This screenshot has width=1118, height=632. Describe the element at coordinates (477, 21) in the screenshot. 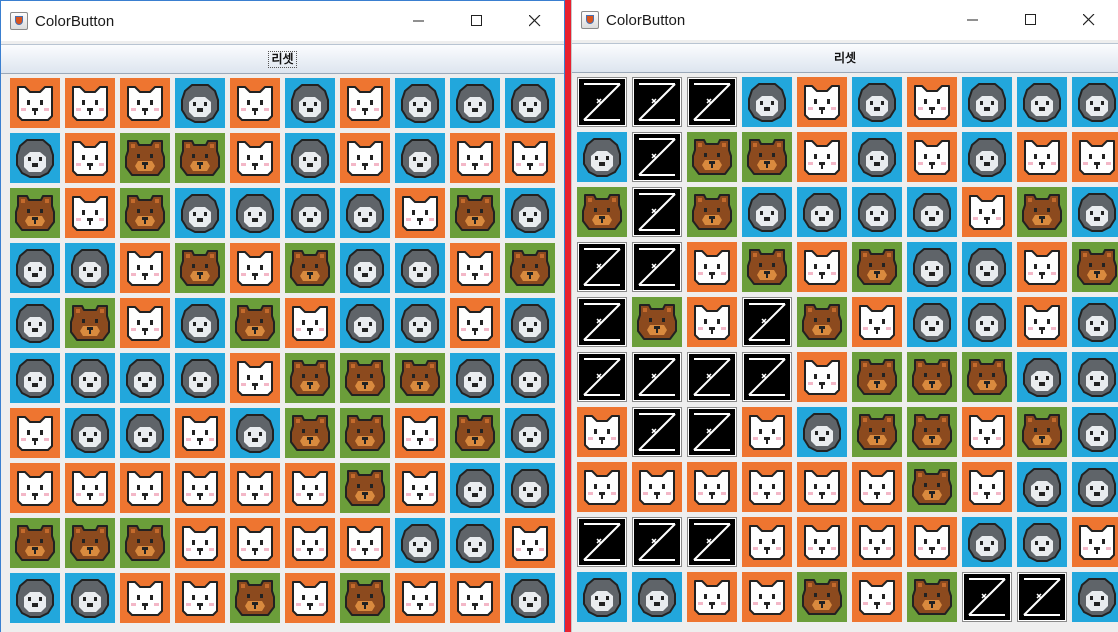

I see `maximize-button` at that location.